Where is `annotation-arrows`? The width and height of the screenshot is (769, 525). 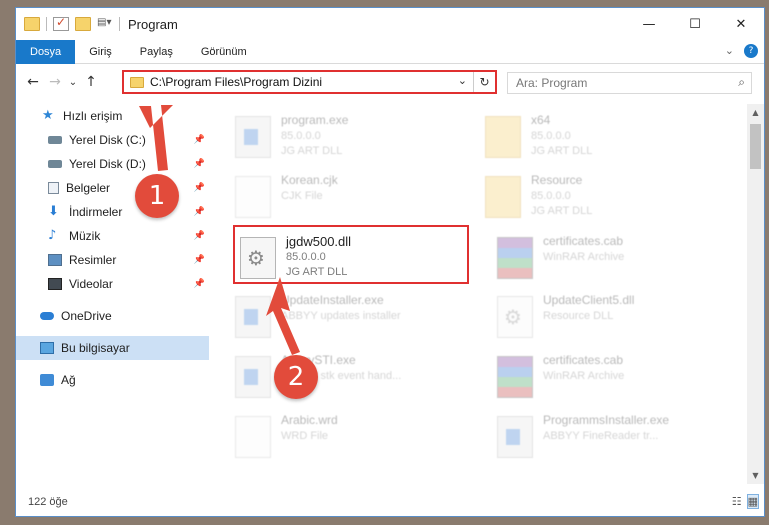
annotation-arrows is located at coordinates (219, 230).